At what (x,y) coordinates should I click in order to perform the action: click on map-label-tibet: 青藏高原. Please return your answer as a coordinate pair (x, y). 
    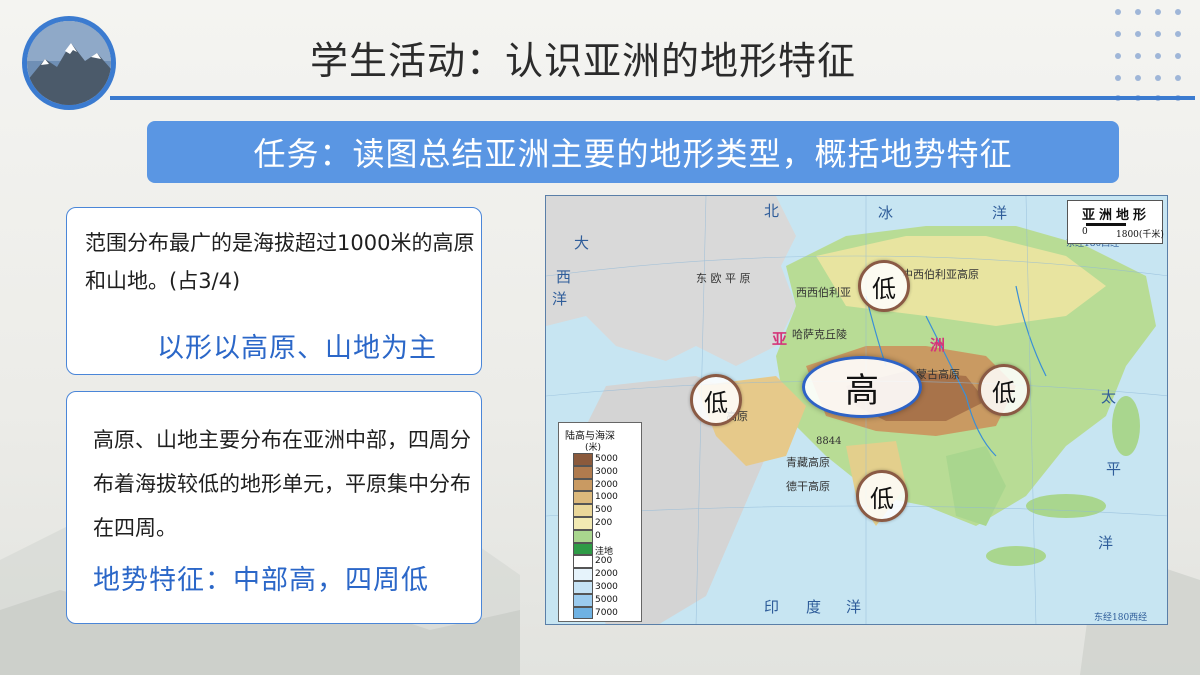
    Looking at the image, I should click on (808, 462).